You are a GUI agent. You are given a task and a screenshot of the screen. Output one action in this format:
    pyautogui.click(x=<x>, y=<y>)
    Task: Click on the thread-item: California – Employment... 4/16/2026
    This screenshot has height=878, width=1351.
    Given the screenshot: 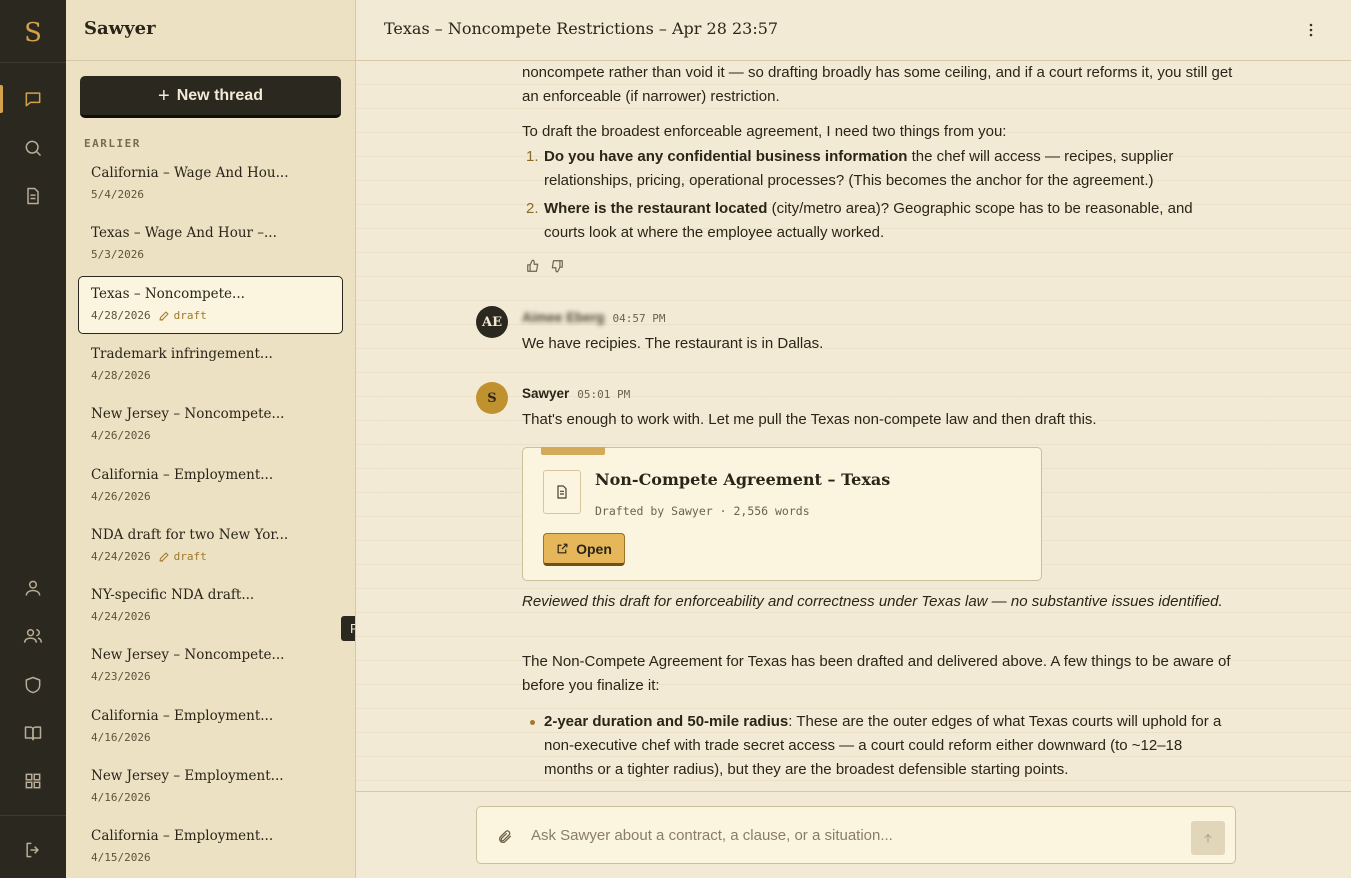 What is the action you would take?
    pyautogui.click(x=210, y=727)
    